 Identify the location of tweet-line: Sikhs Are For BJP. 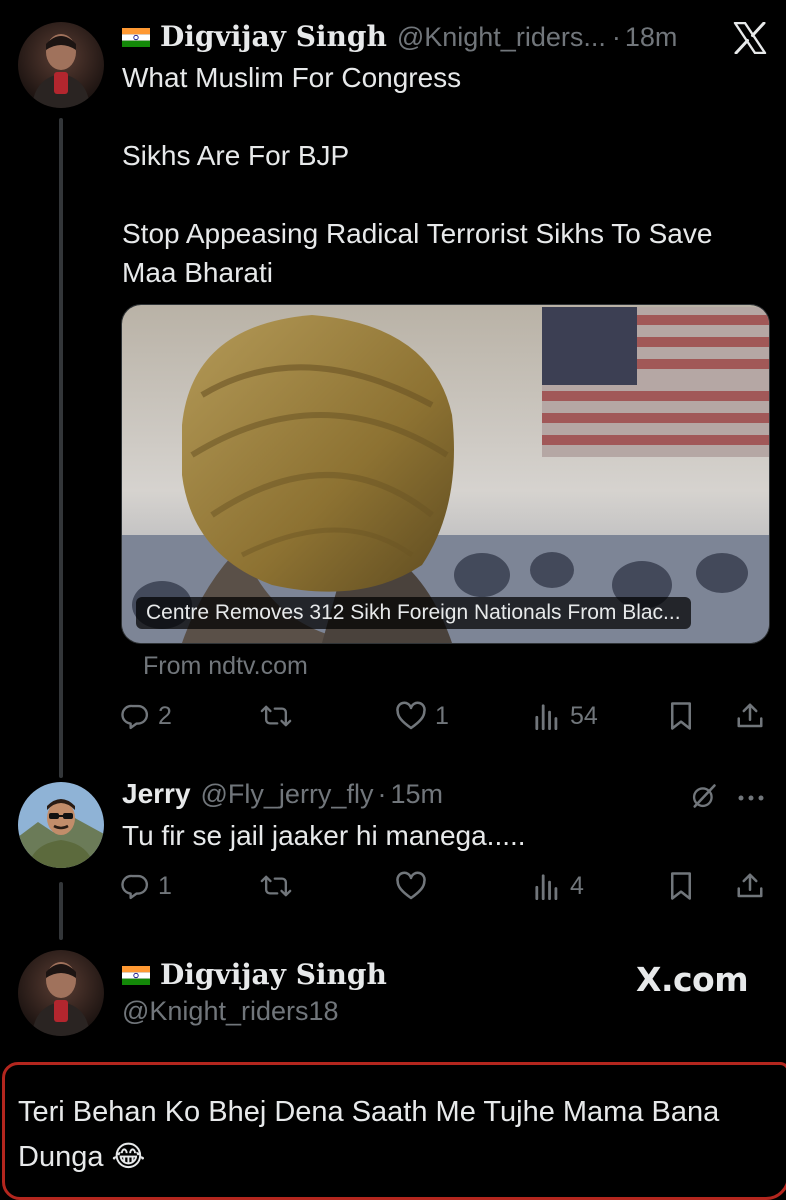
(236, 155).